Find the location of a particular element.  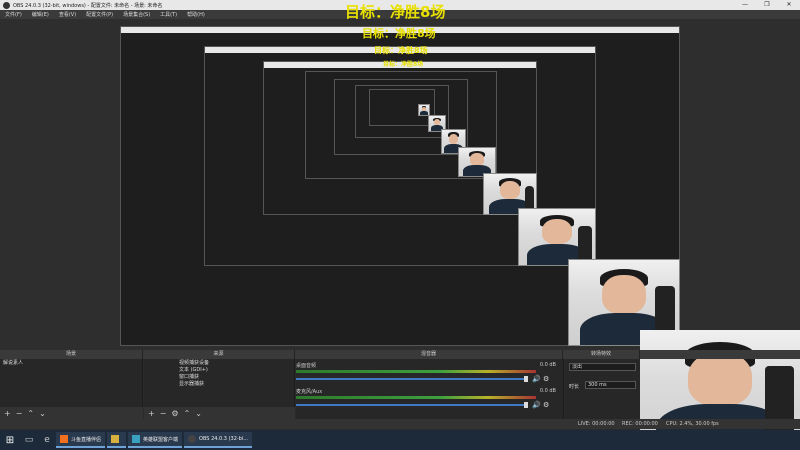

source-settings-button: ⚙ is located at coordinates (174, 413).